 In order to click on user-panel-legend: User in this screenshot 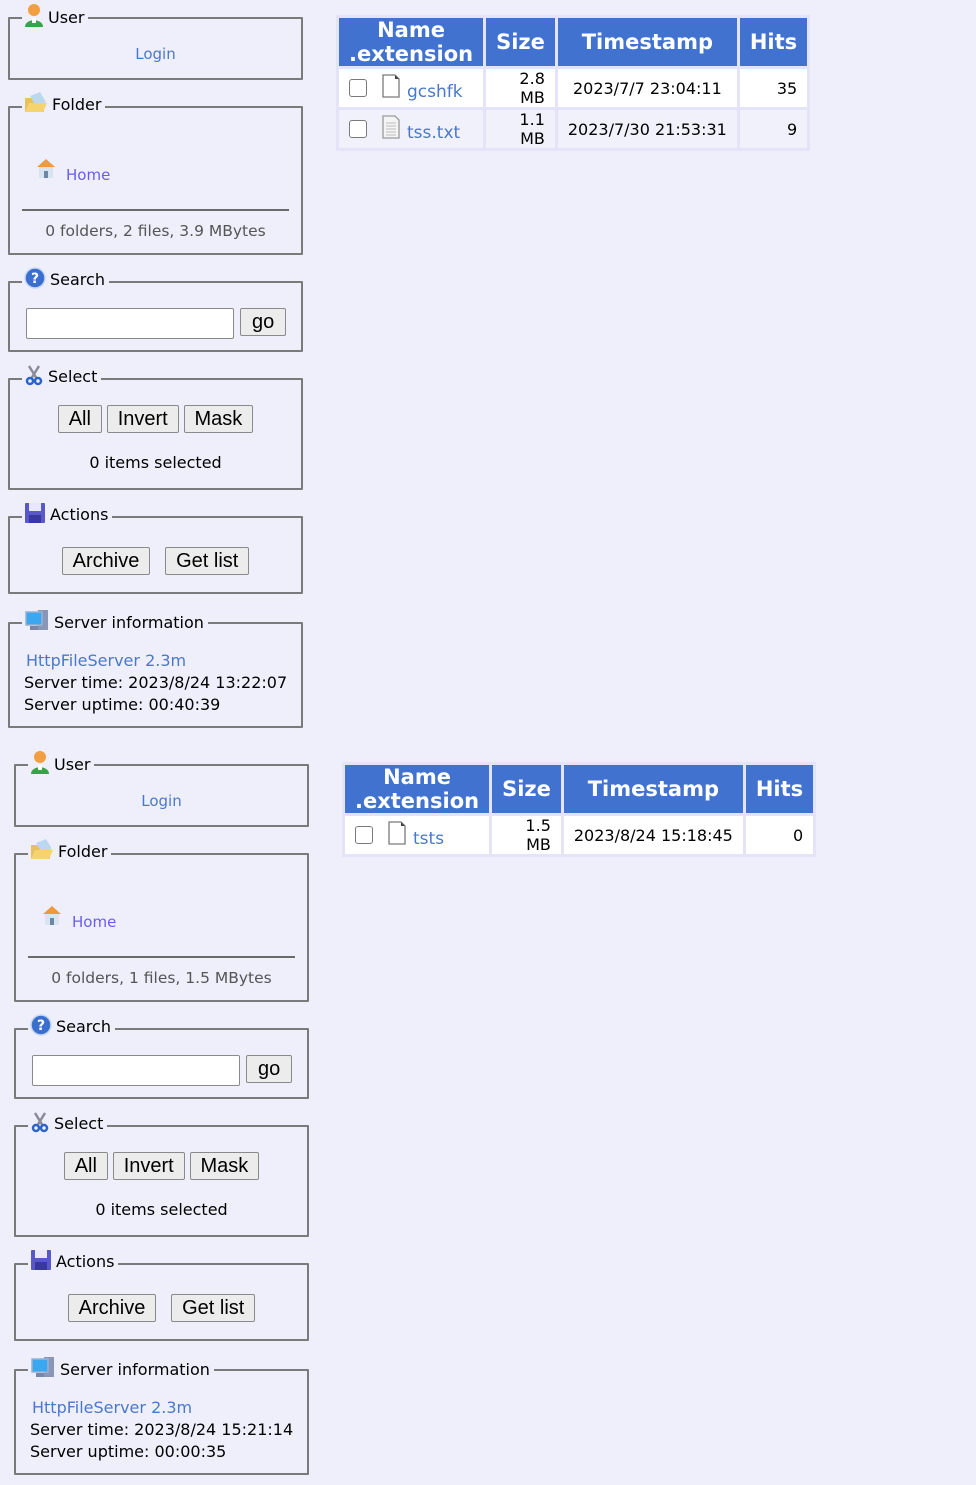, I will do `click(55, 15)`.